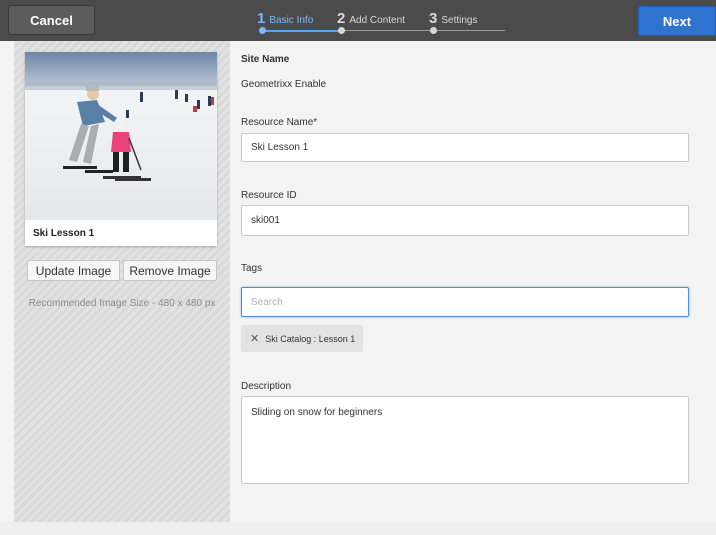 The height and width of the screenshot is (535, 716). Describe the element at coordinates (265, 59) in the screenshot. I see `site-name-label: Site Name` at that location.